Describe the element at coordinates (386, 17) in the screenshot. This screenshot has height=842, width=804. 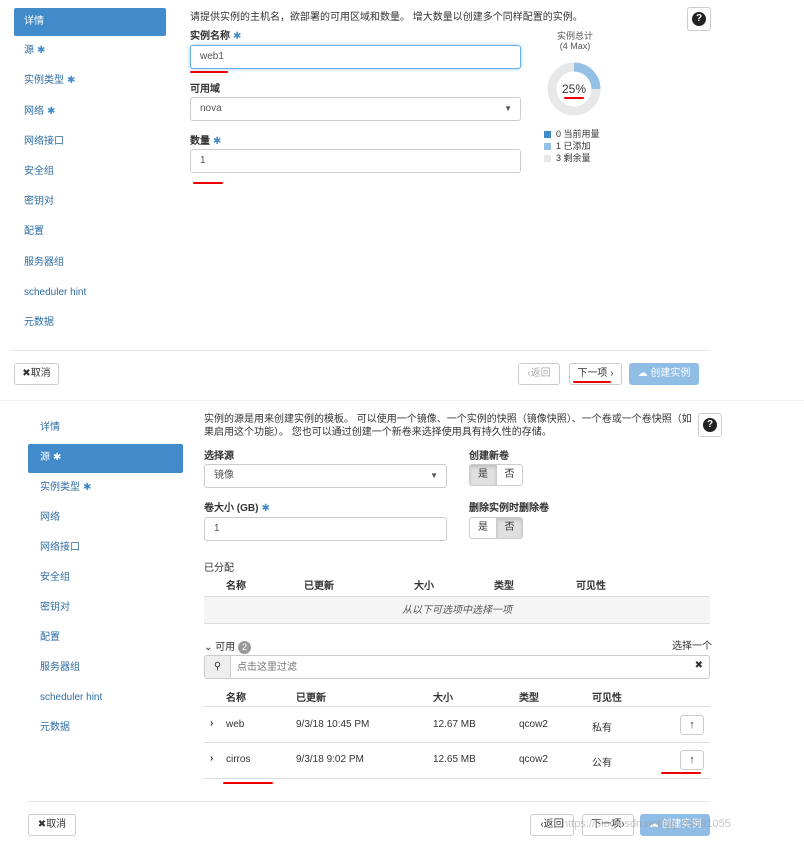
I see `panel1-description: 请提供实例的主机名，欲部署的可用区域和数量。 增大数量以创建多个同样配置的实例。` at that location.